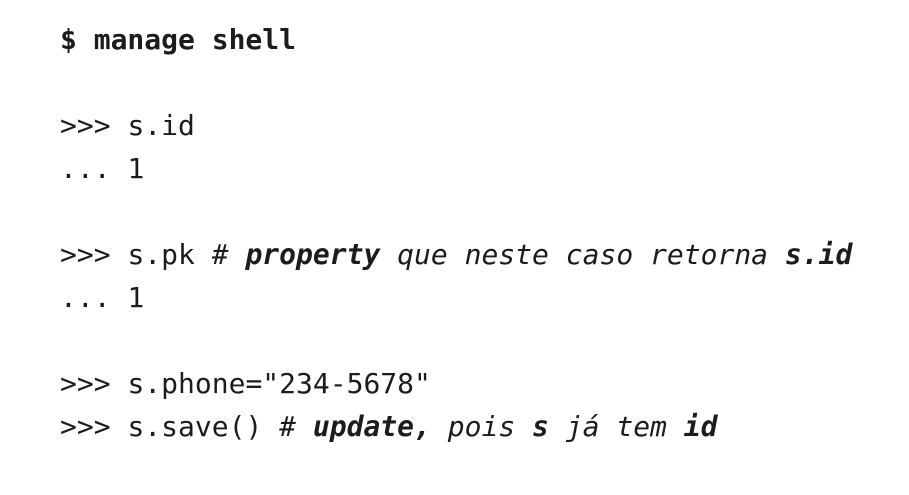 The width and height of the screenshot is (909, 495). What do you see at coordinates (818, 254) in the screenshot?
I see `comment-bold: s.id` at bounding box center [818, 254].